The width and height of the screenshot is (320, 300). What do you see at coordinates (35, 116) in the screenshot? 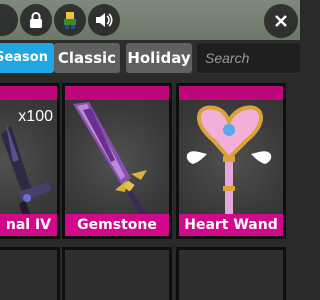
I see `item-quantity: x100` at bounding box center [35, 116].